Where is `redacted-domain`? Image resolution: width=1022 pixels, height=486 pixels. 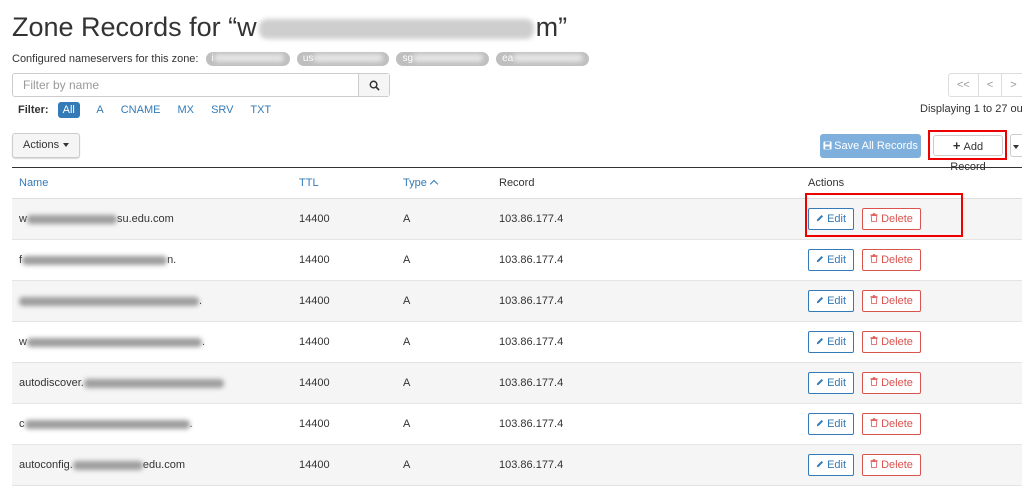
redacted-domain is located at coordinates (396, 28).